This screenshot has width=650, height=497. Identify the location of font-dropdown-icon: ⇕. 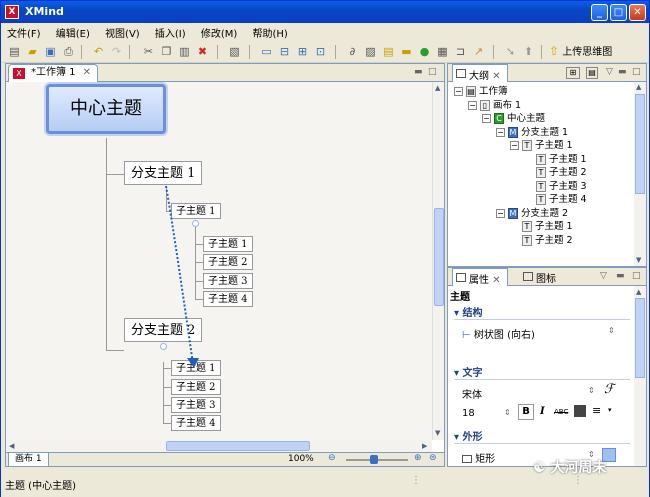
(591, 390).